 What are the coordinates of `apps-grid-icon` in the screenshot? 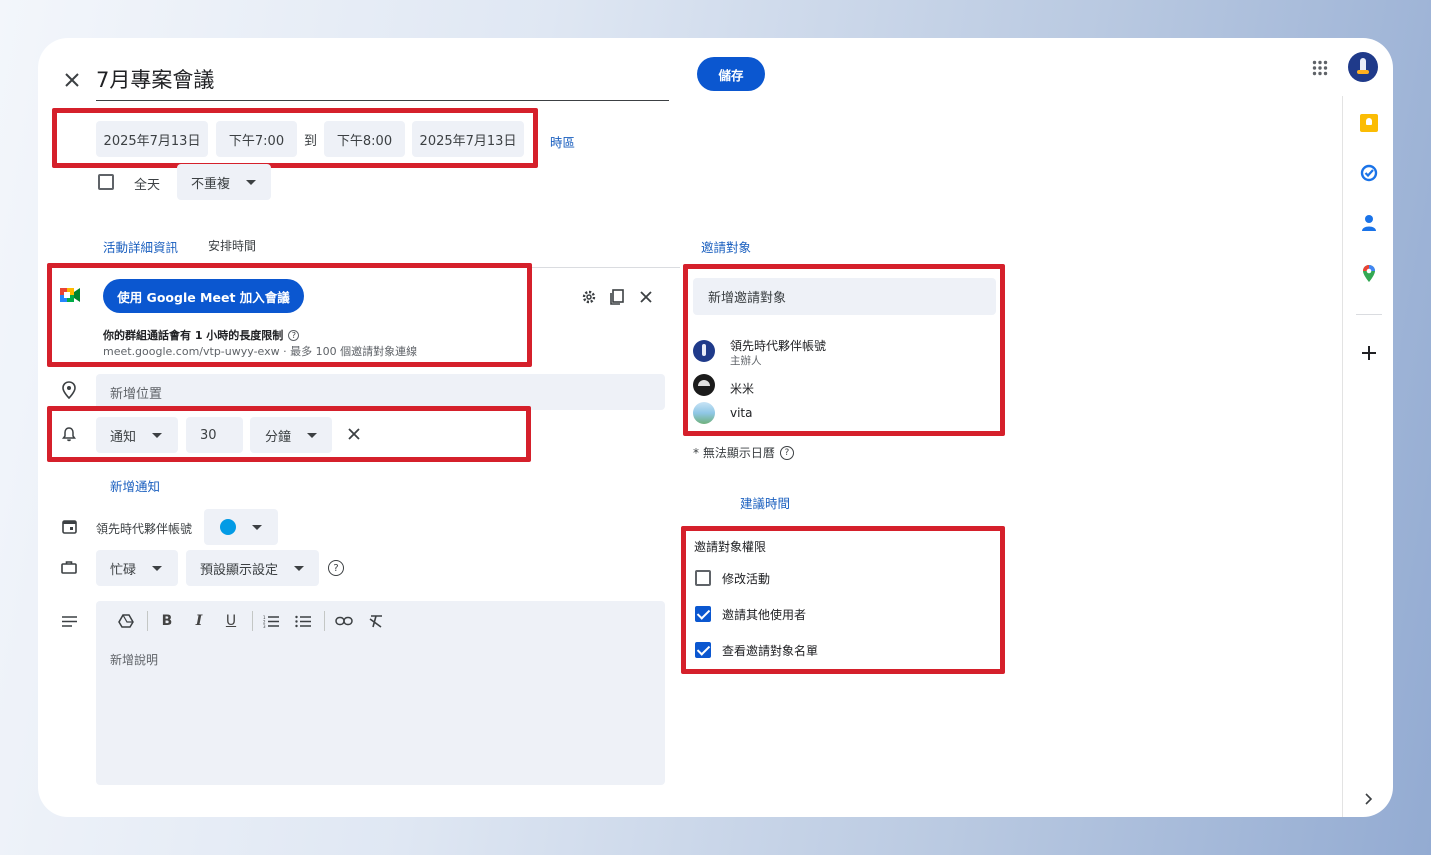 It's located at (1320, 68).